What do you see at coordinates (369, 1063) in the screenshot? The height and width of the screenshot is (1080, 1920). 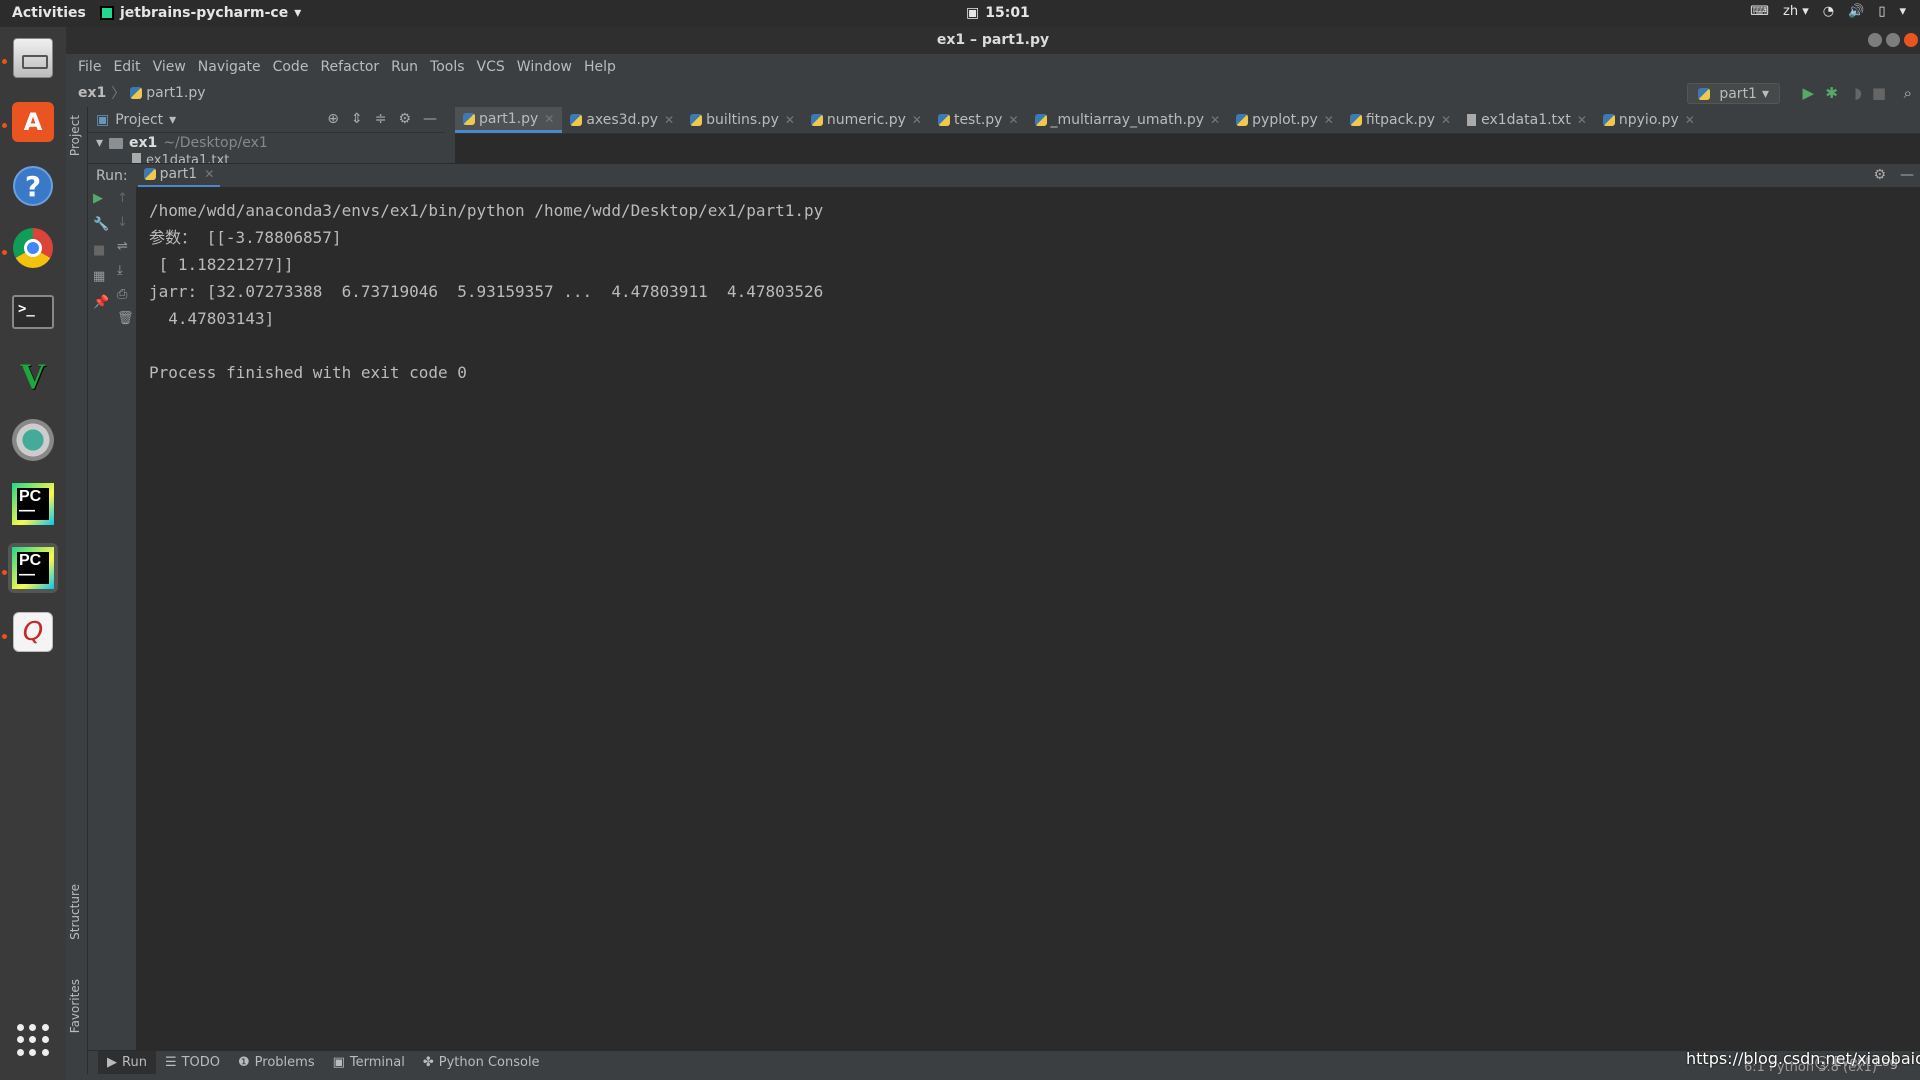 I see `bottom-tab-terminal: ▣ Terminal` at bounding box center [369, 1063].